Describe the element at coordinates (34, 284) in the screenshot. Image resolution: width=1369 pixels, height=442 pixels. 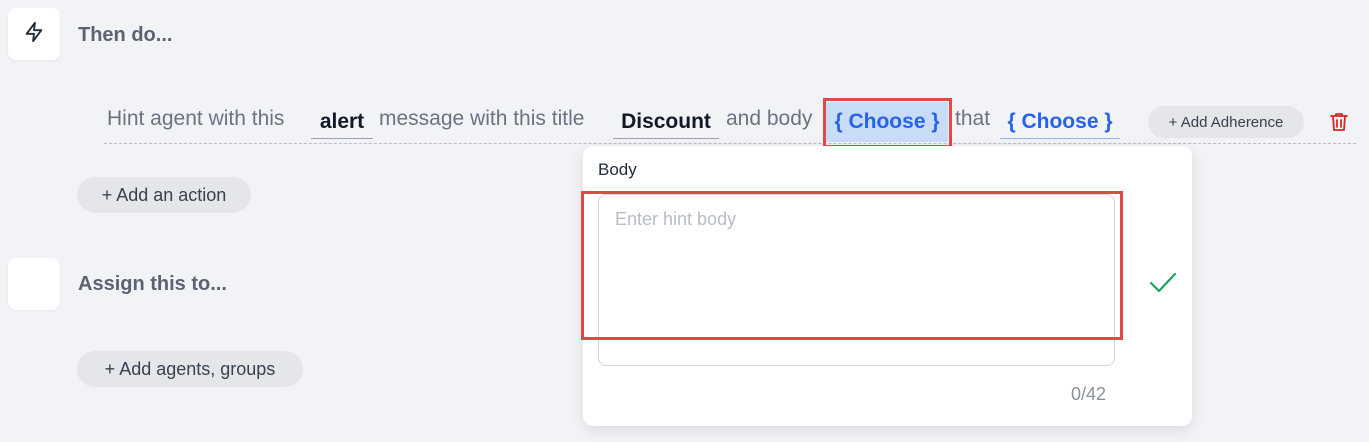
I see `assign-step-icon-box` at that location.